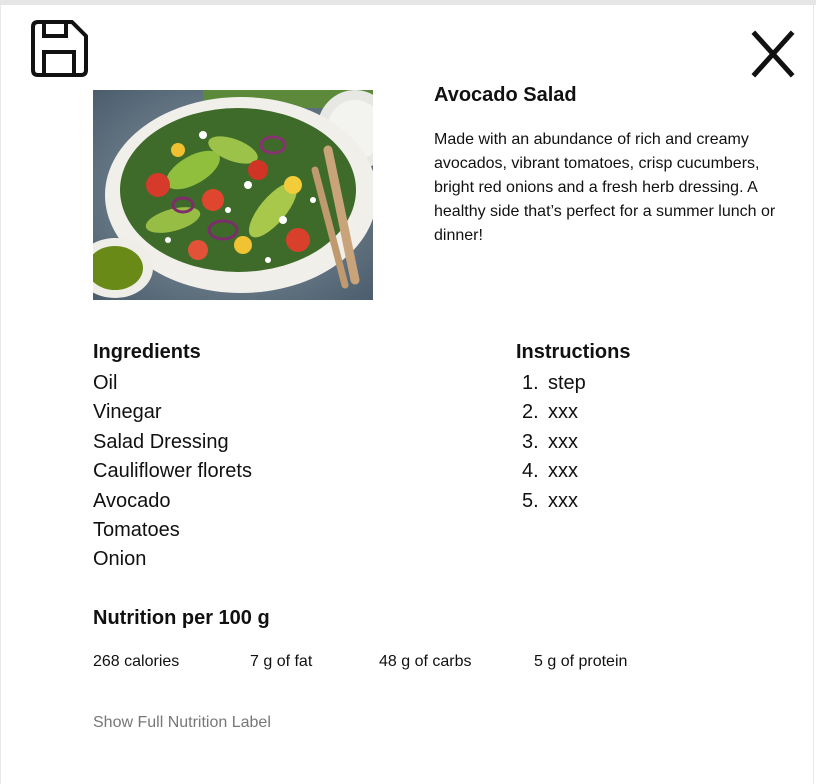 The height and width of the screenshot is (784, 816). I want to click on step-number: 4., so click(530, 471).